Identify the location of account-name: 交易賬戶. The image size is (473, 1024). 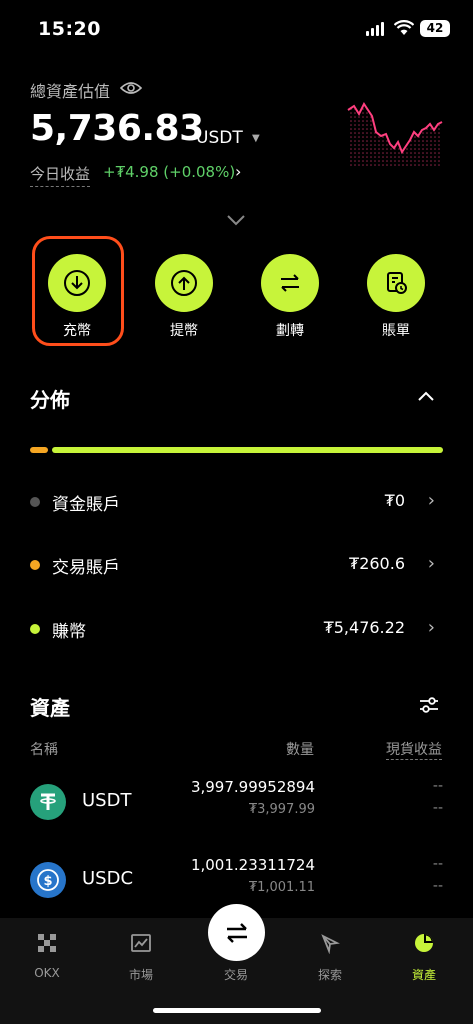
(86, 568).